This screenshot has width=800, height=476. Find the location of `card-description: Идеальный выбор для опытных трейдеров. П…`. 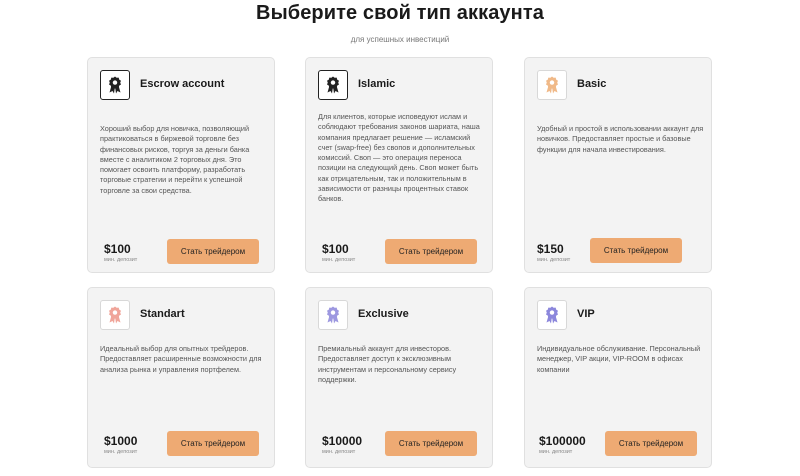

card-description: Идеальный выбор для опытных трейдеров. П… is located at coordinates (181, 359).